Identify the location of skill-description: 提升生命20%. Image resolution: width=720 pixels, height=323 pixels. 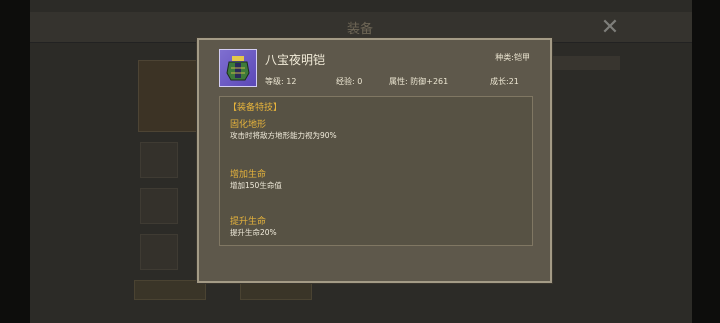
(253, 232).